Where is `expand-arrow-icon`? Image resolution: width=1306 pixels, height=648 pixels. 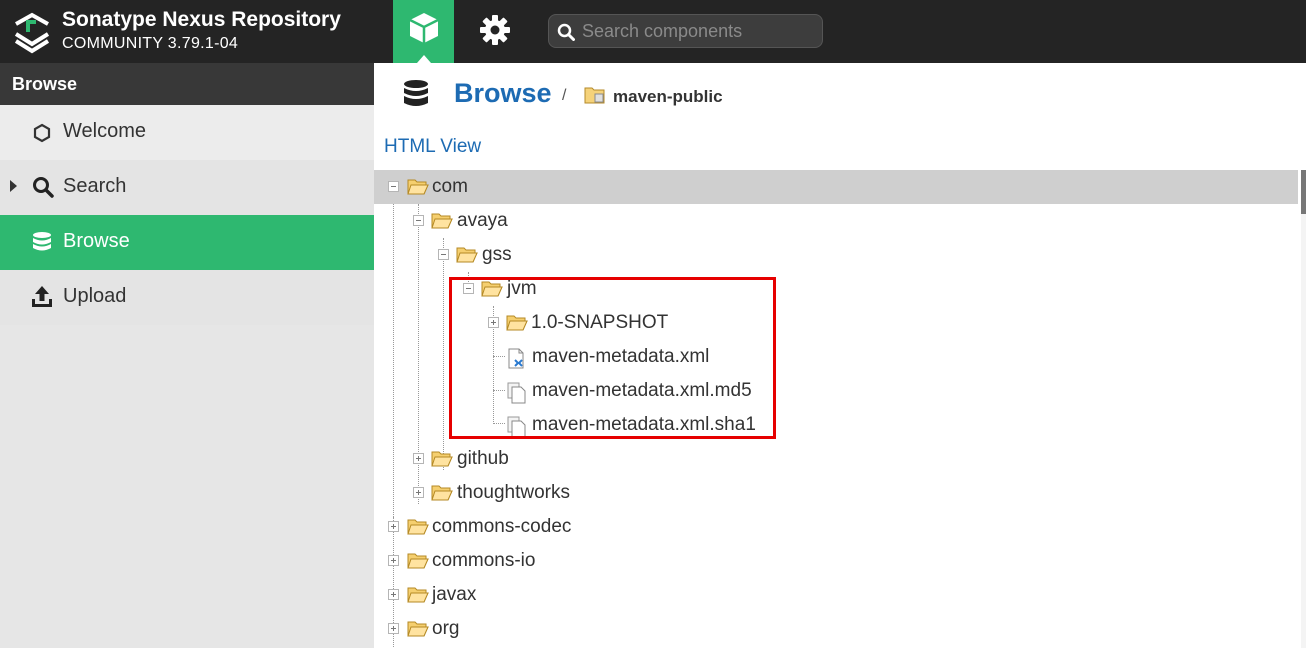
expand-arrow-icon is located at coordinates (13, 186).